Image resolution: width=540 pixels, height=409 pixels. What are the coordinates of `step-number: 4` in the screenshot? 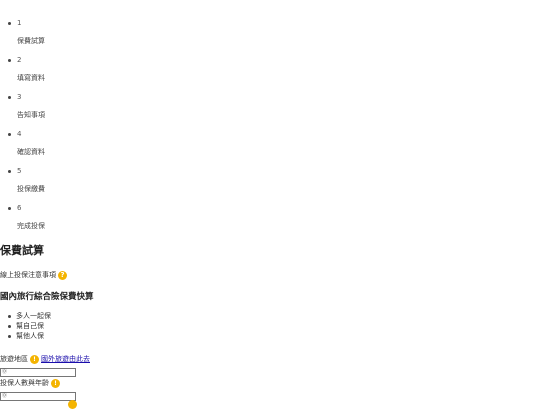 It's located at (19, 134).